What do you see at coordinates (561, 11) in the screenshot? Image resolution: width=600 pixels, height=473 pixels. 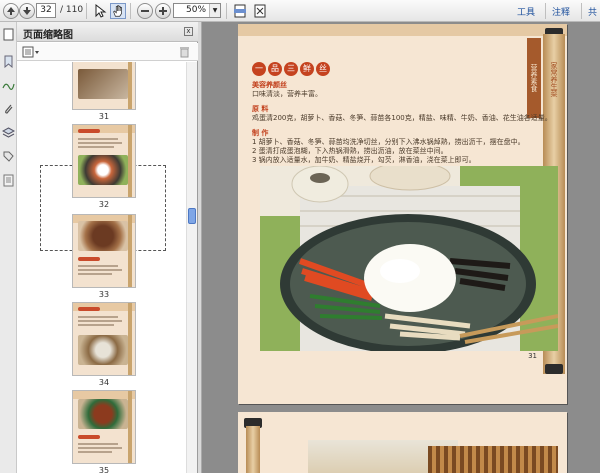 I see `comment-menu: 注释` at bounding box center [561, 11].